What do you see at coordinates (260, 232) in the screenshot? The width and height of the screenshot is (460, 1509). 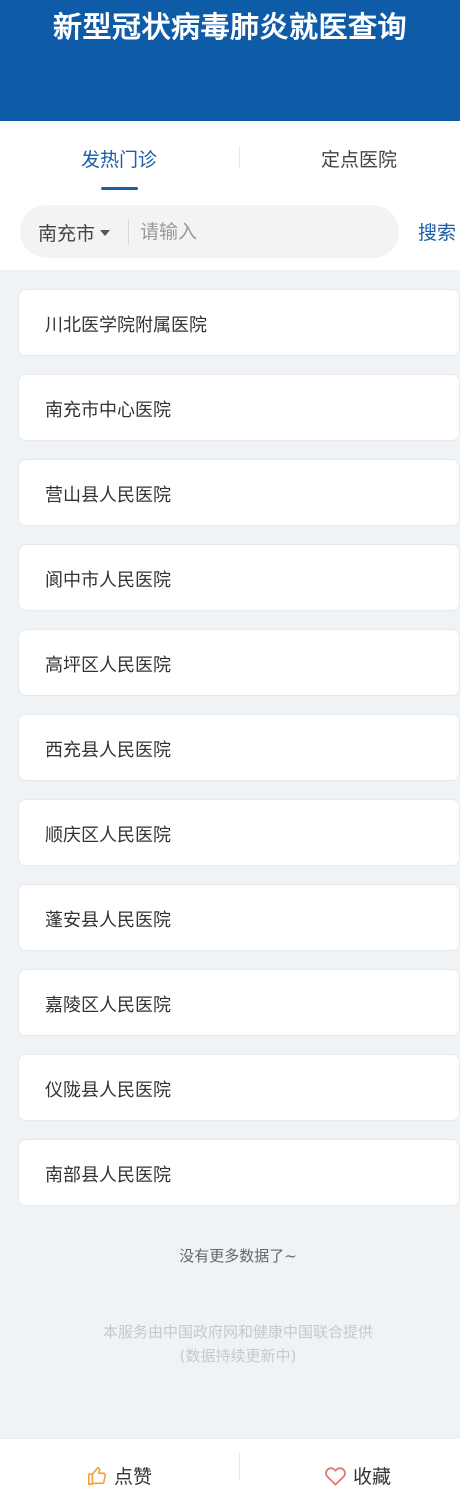 I see `search-input` at bounding box center [260, 232].